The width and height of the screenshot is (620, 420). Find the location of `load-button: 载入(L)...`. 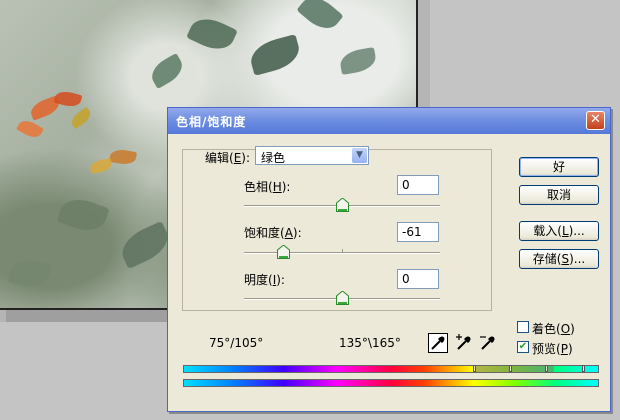

load-button: 载入(L)... is located at coordinates (559, 231).